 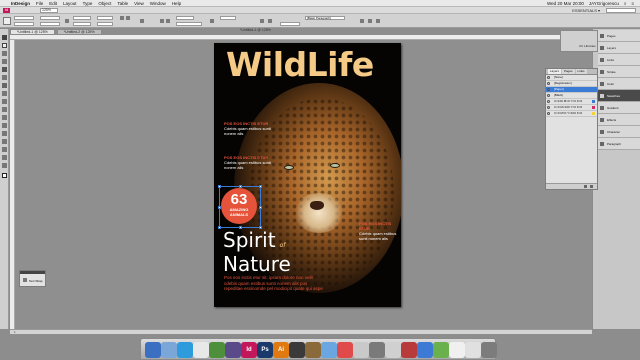 I want to click on flip-icon, so click(x=128, y=18).